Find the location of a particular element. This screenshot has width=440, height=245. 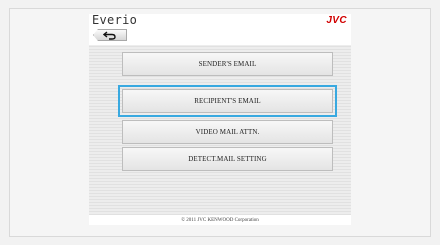

sender-email-button: SENDER'S EMAIL is located at coordinates (227, 64).